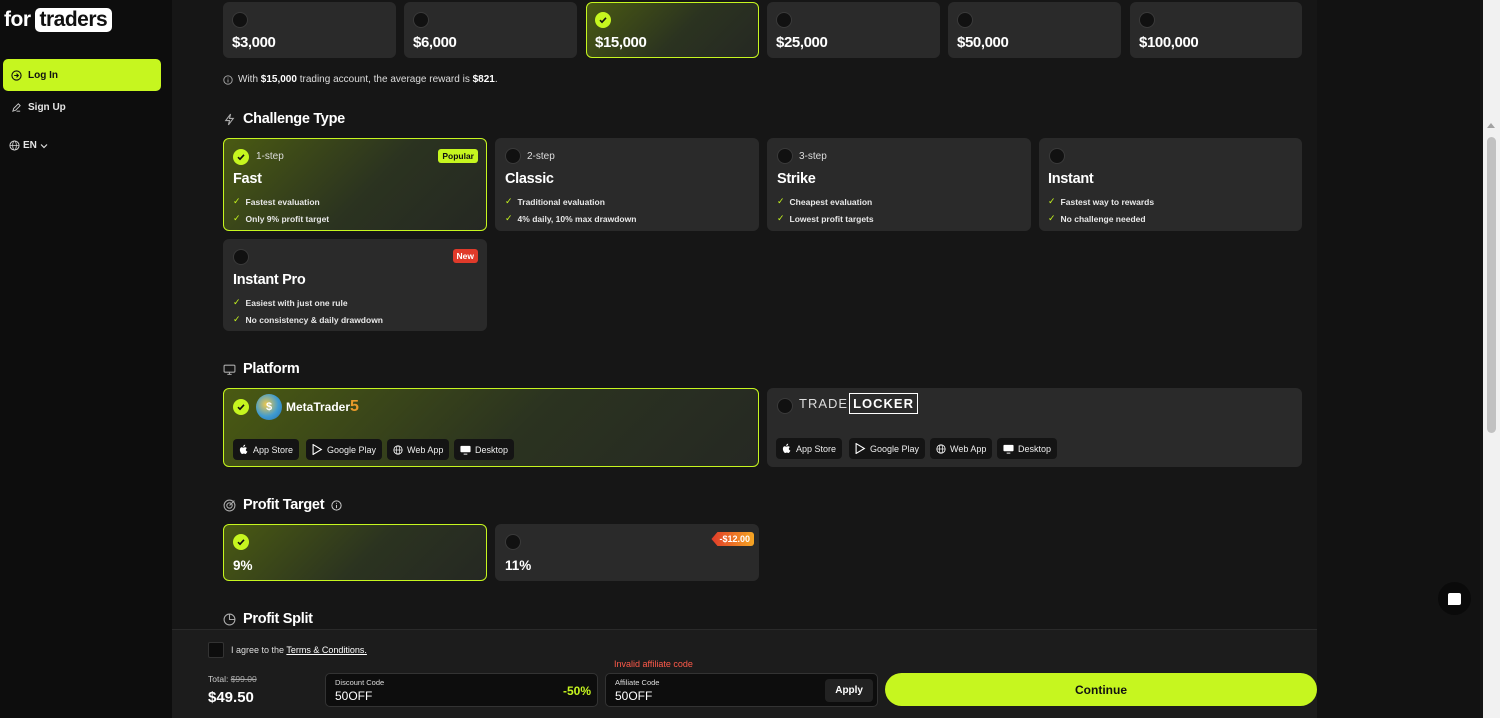 This screenshot has height=718, width=1500. I want to click on chip-web-app: Web App, so click(418, 449).